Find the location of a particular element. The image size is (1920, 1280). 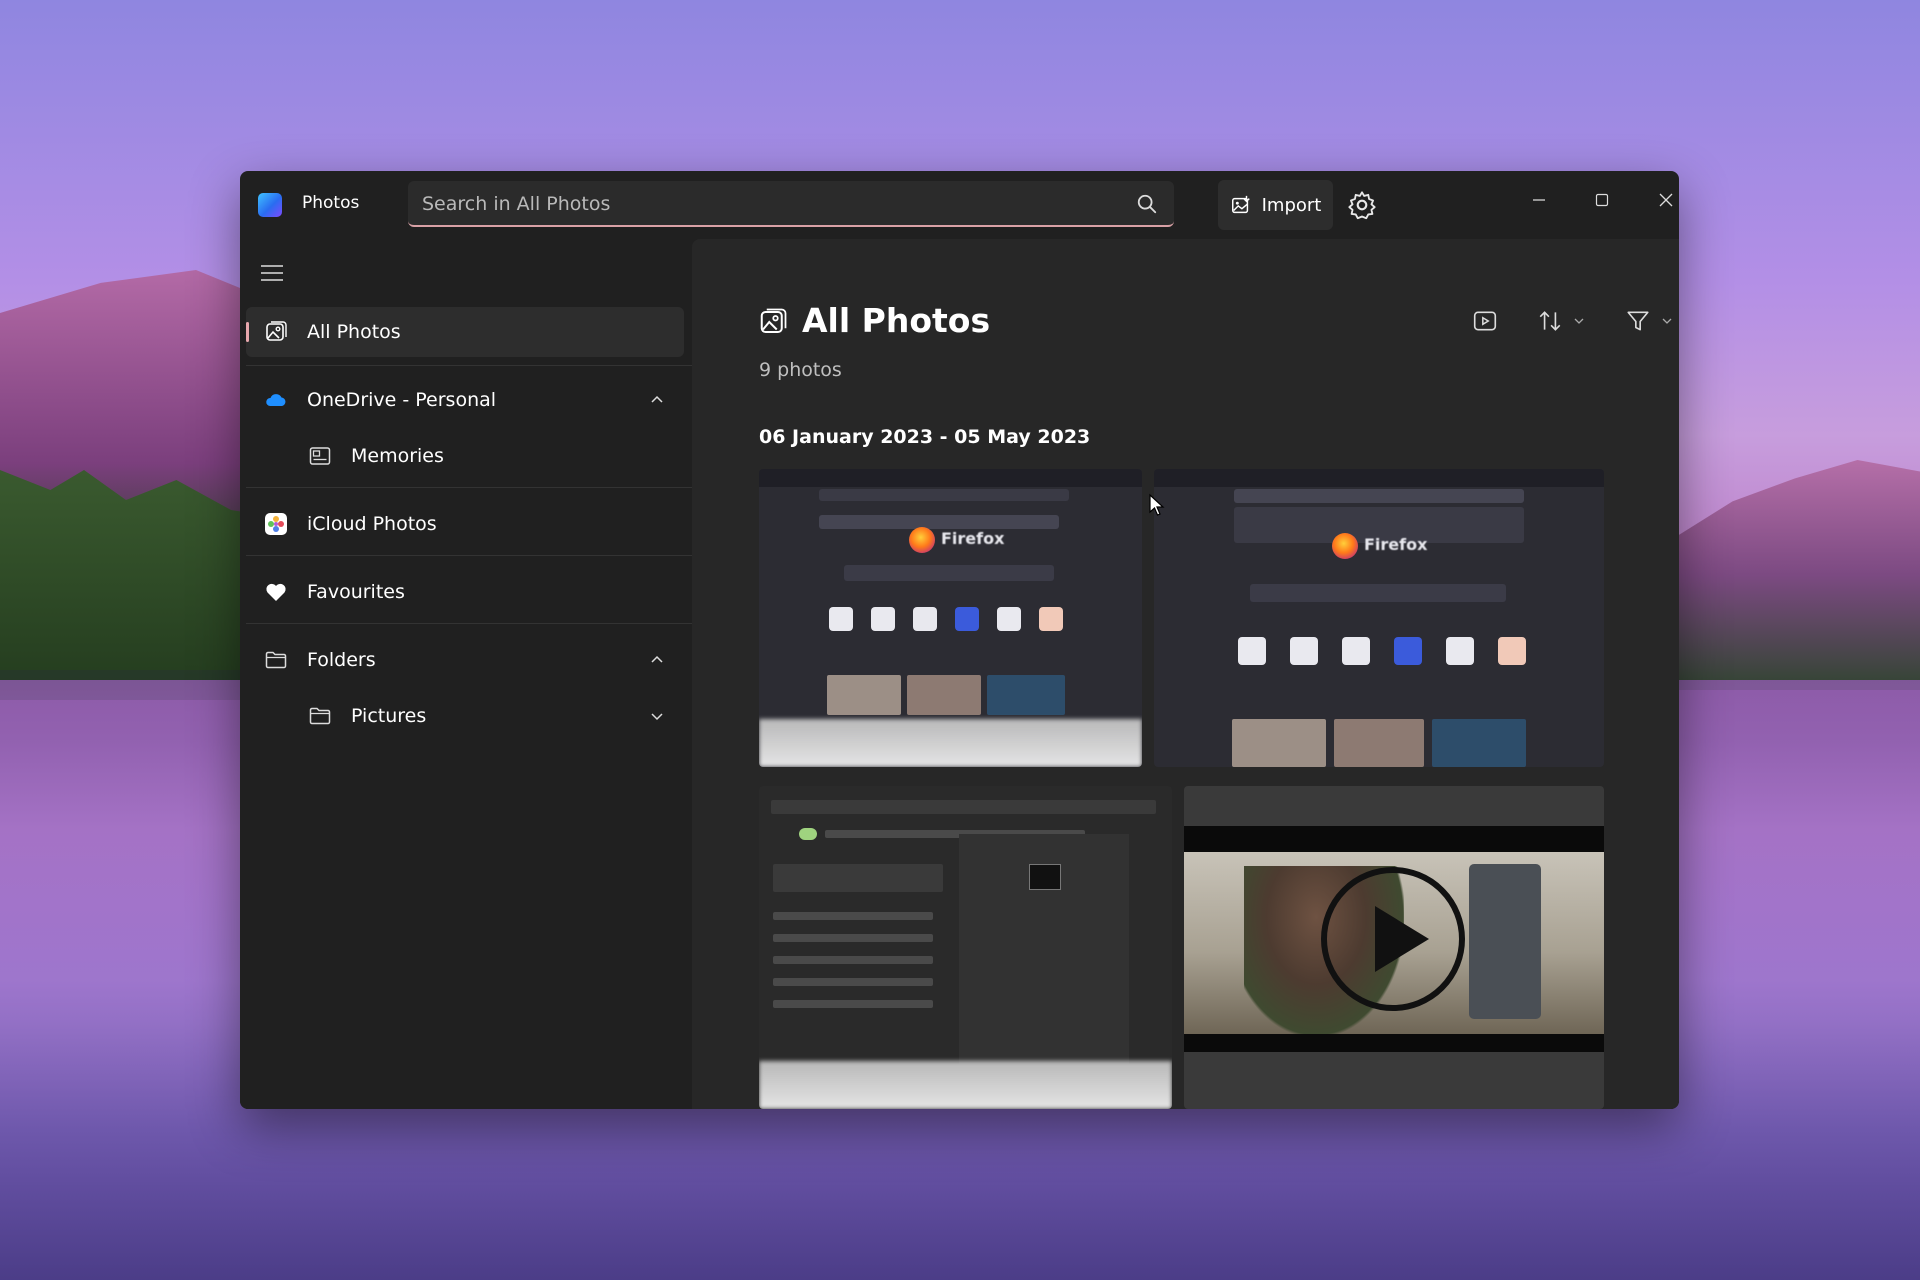

mouse-cursor-icon is located at coordinates (1157, 504).